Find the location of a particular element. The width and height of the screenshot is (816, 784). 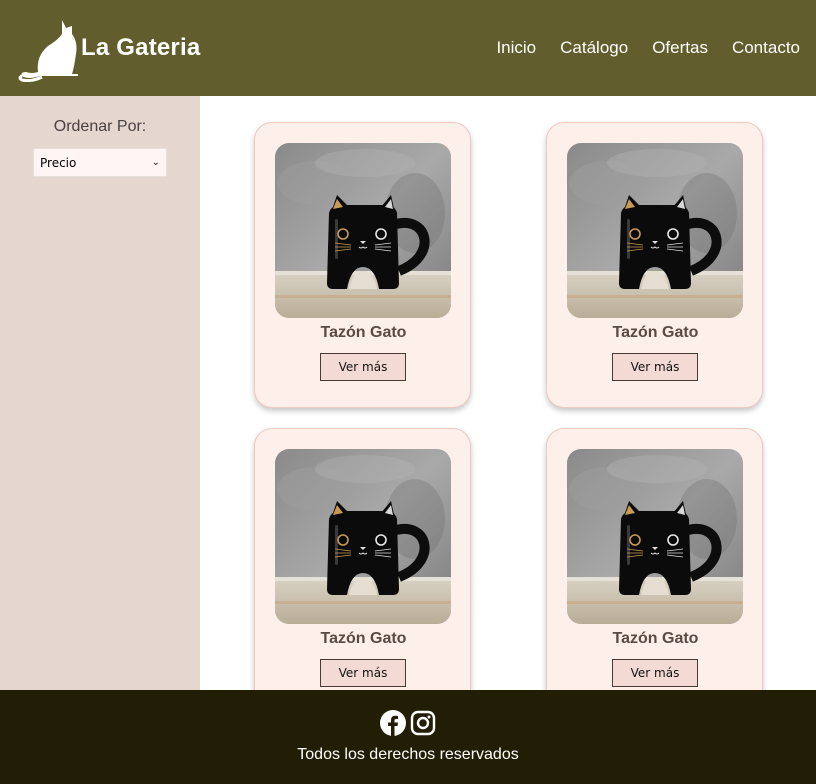

nav-inicio: Inicio is located at coordinates (516, 48).